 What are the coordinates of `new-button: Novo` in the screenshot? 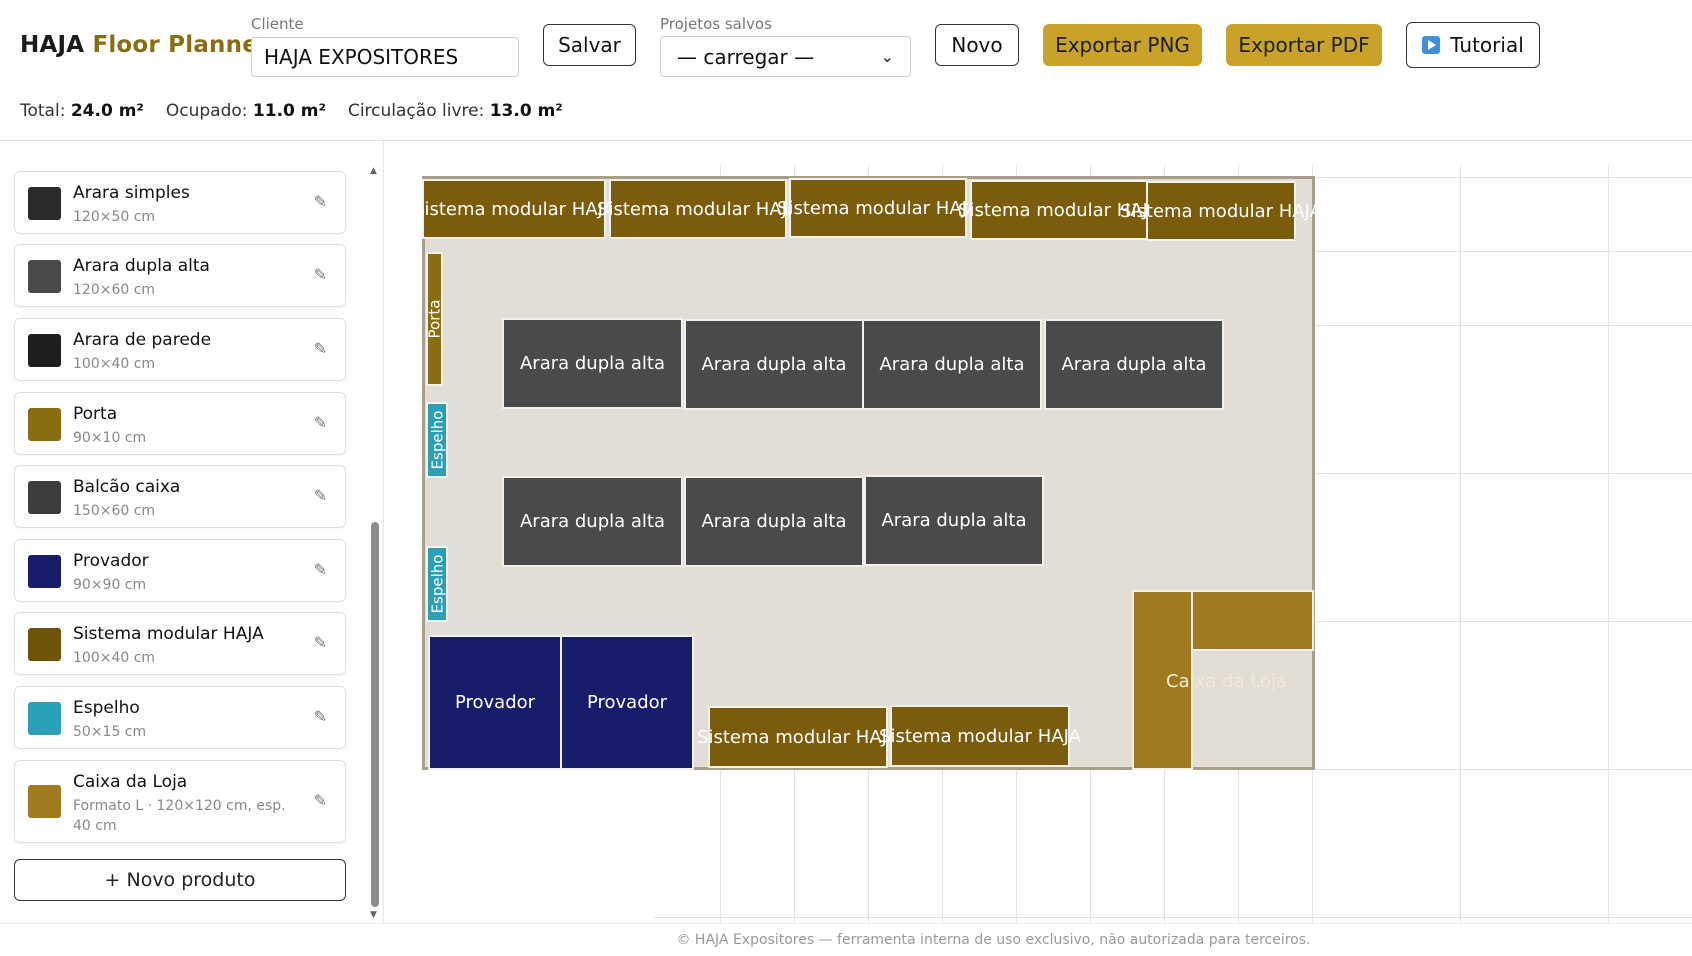 It's located at (977, 45).